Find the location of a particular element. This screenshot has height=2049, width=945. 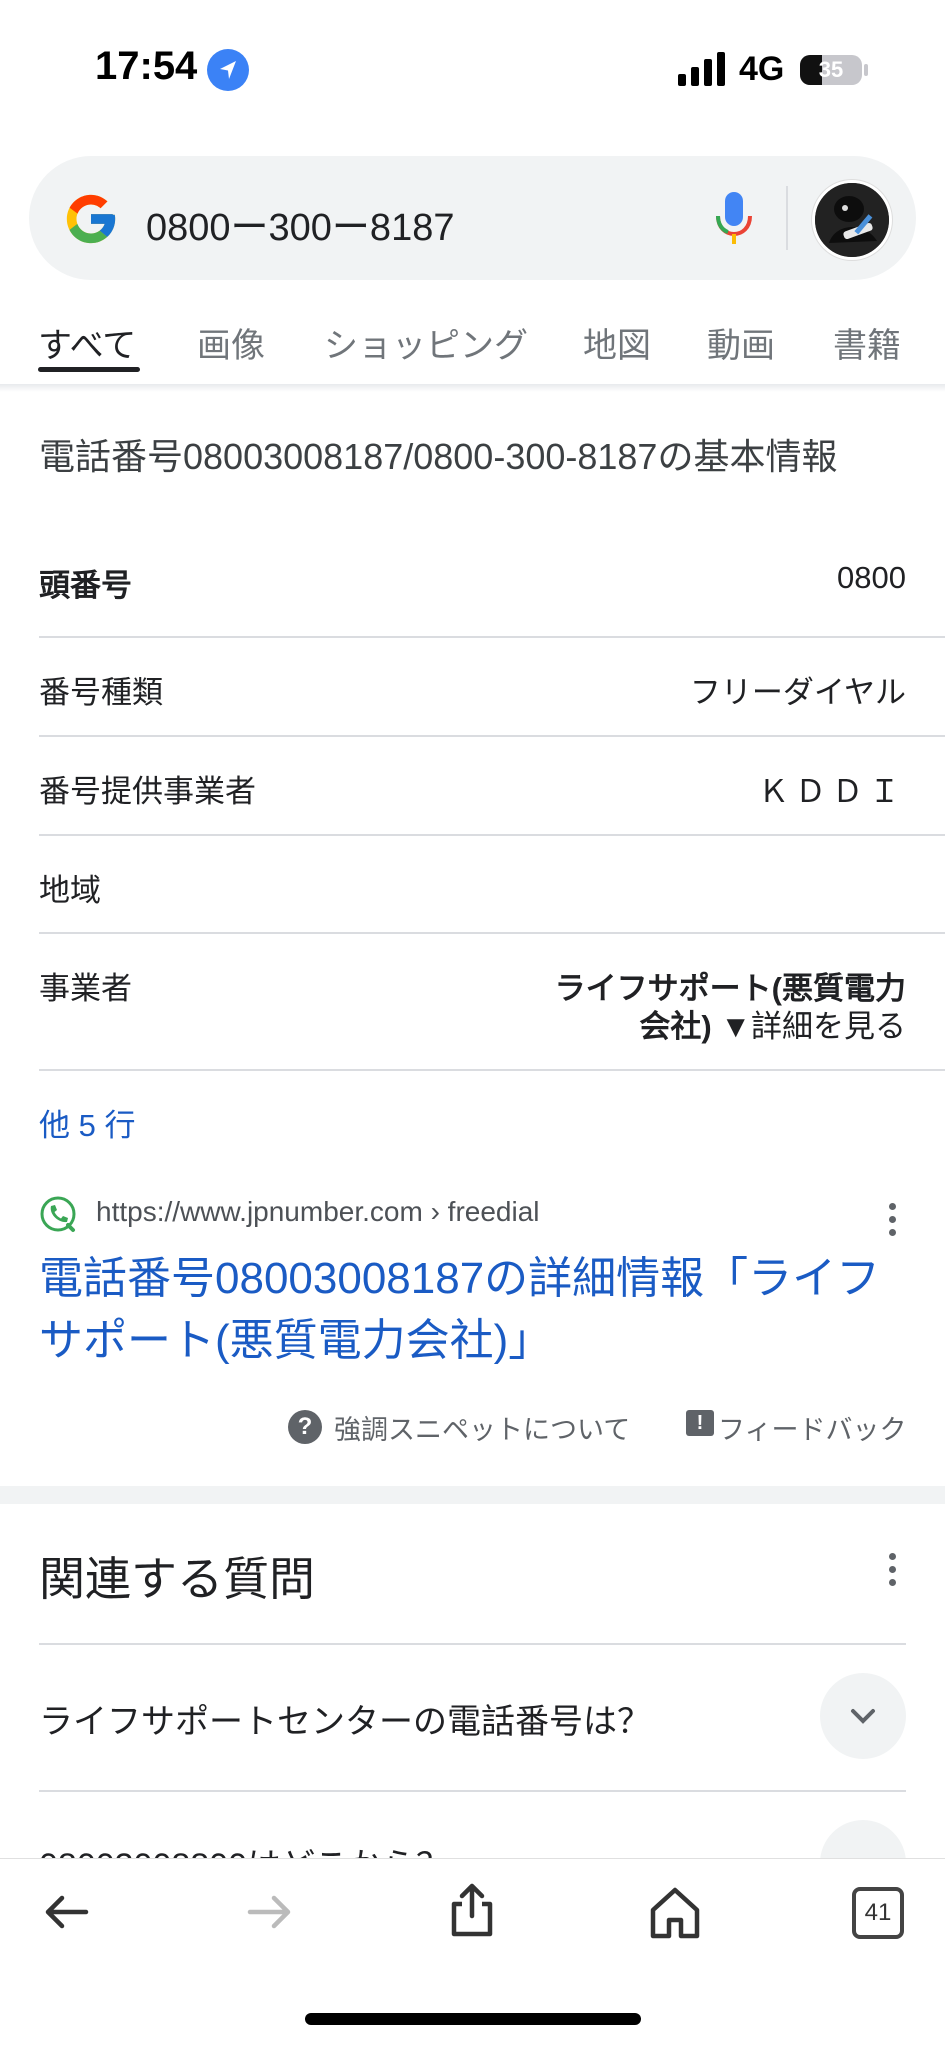

row-label-region: 地域 is located at coordinates (70, 890).